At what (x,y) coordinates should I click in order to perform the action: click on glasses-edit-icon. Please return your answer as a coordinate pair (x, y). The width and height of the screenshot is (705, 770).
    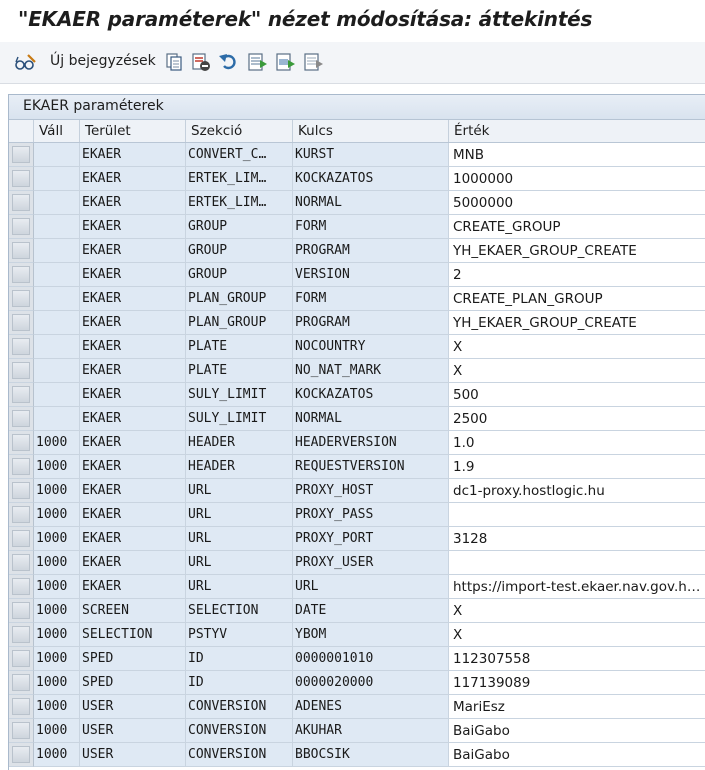
    Looking at the image, I should click on (26, 62).